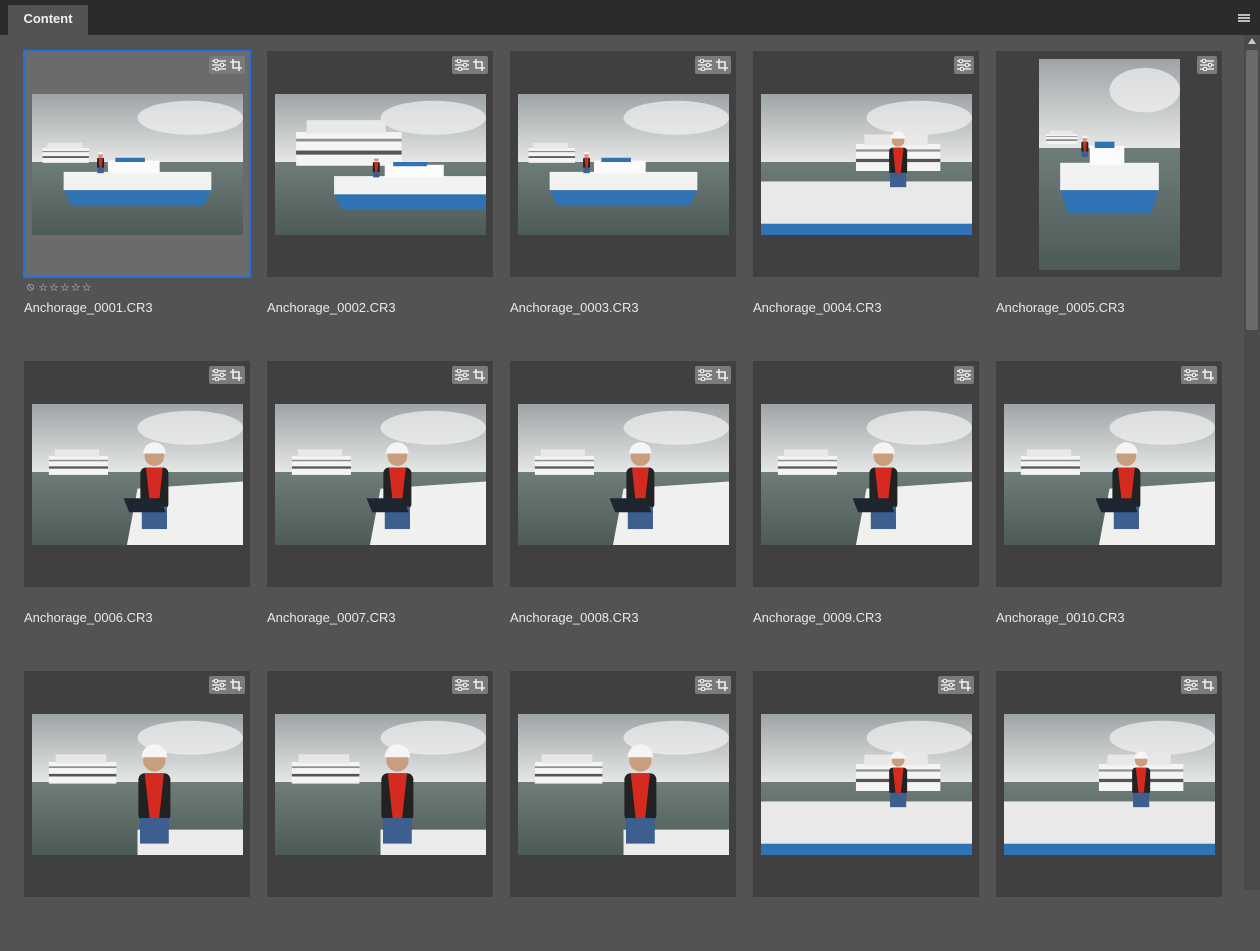 This screenshot has width=1260, height=951. Describe the element at coordinates (1244, 18) in the screenshot. I see `hamburger-menu-icon` at that location.